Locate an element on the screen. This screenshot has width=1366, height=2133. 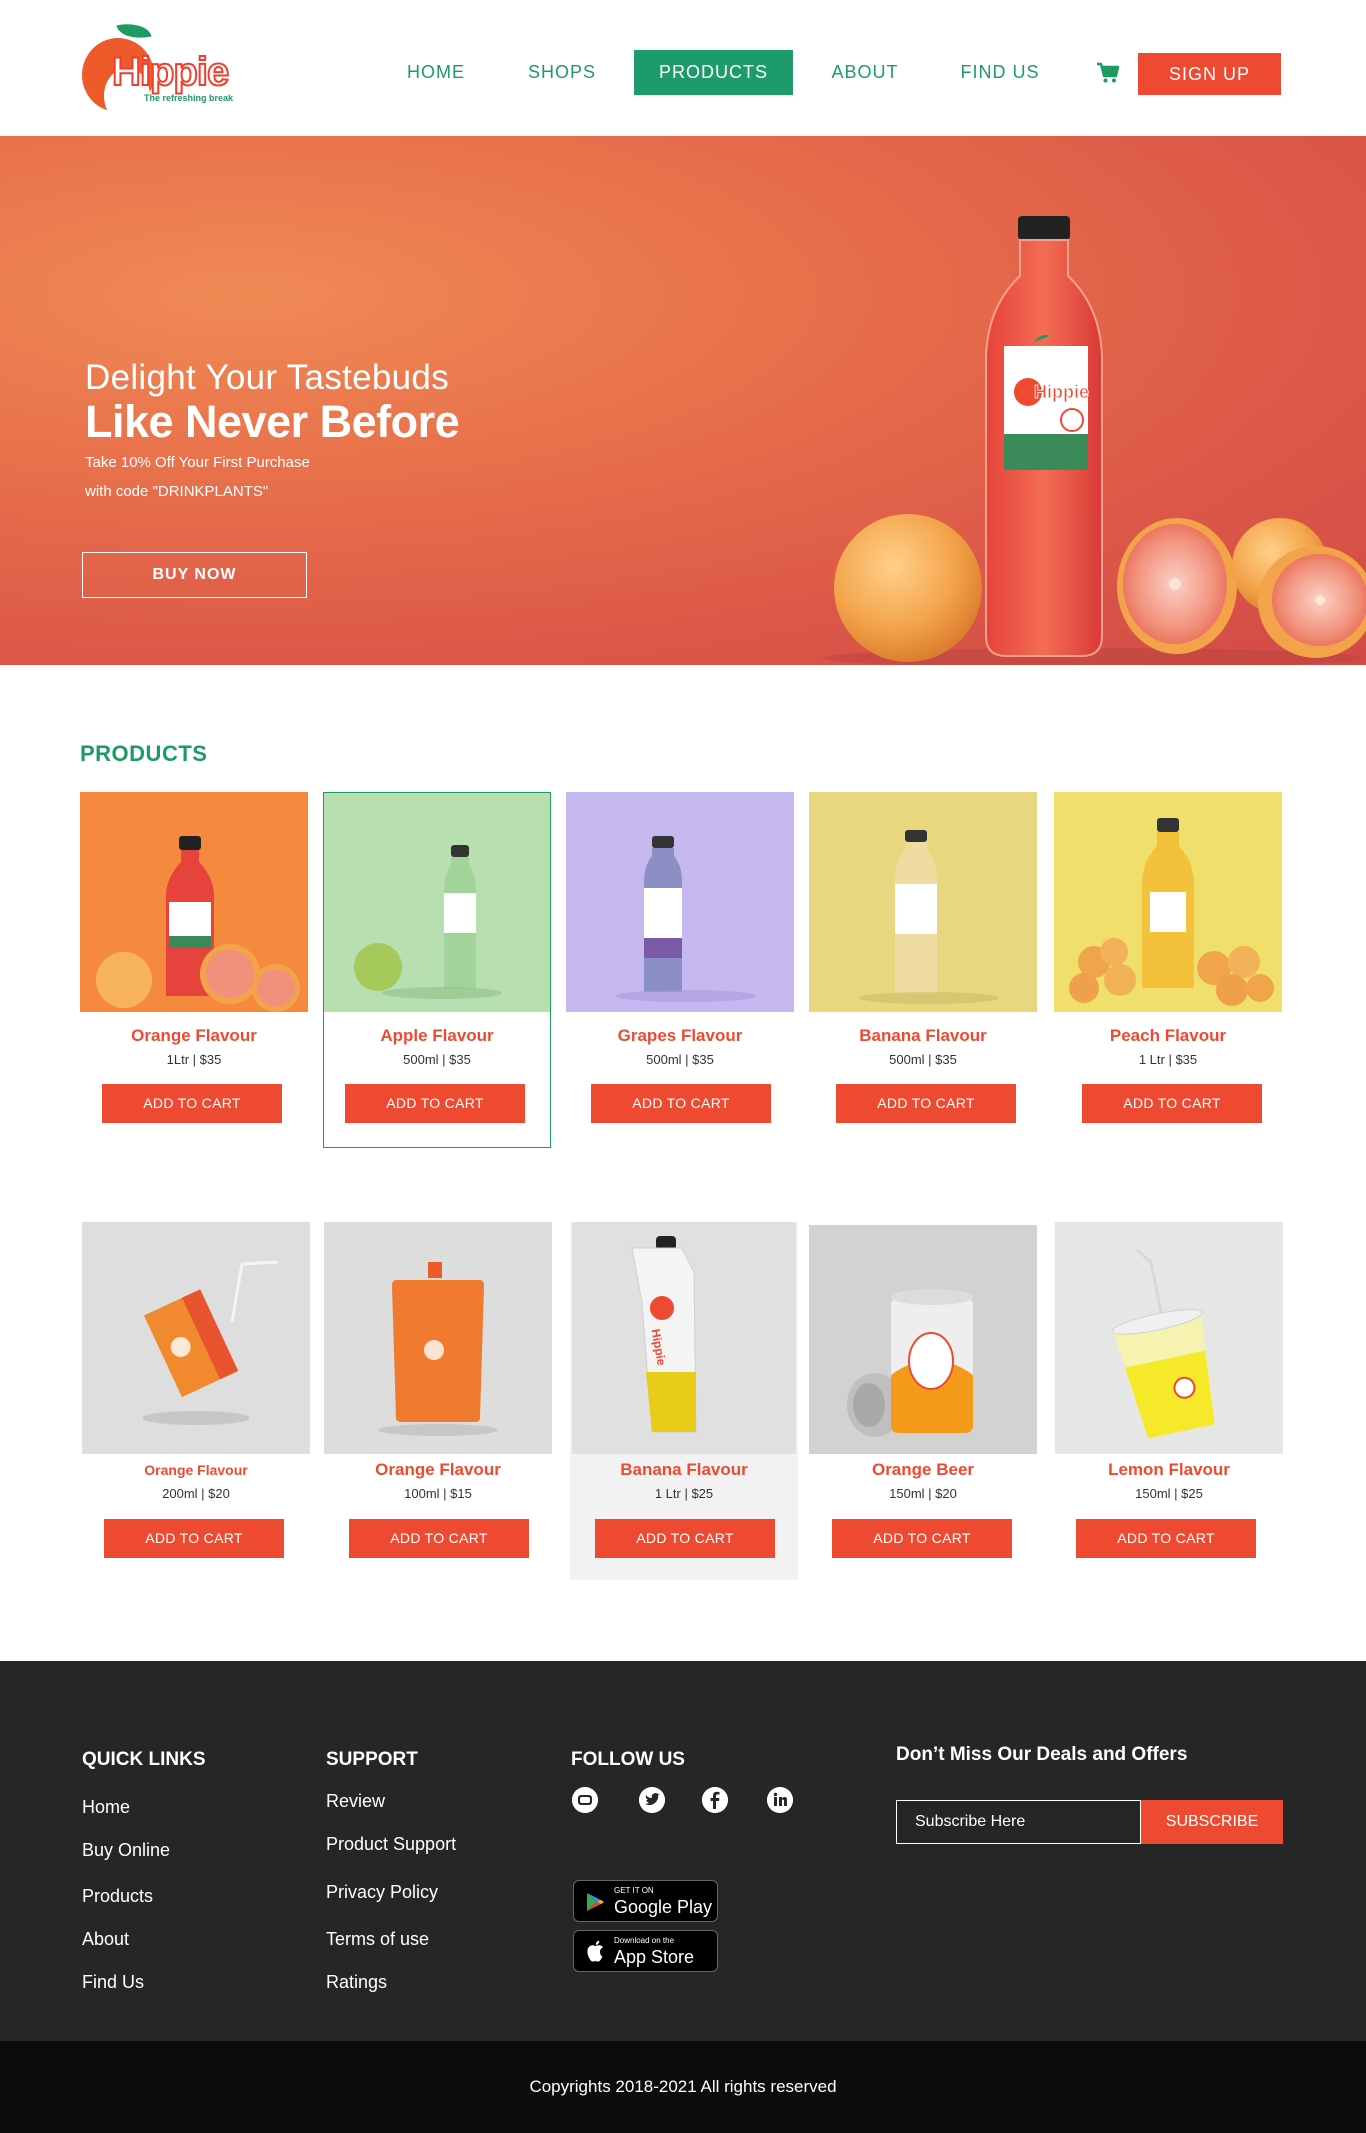
product-name: Peach Flavour is located at coordinates (1168, 1035).